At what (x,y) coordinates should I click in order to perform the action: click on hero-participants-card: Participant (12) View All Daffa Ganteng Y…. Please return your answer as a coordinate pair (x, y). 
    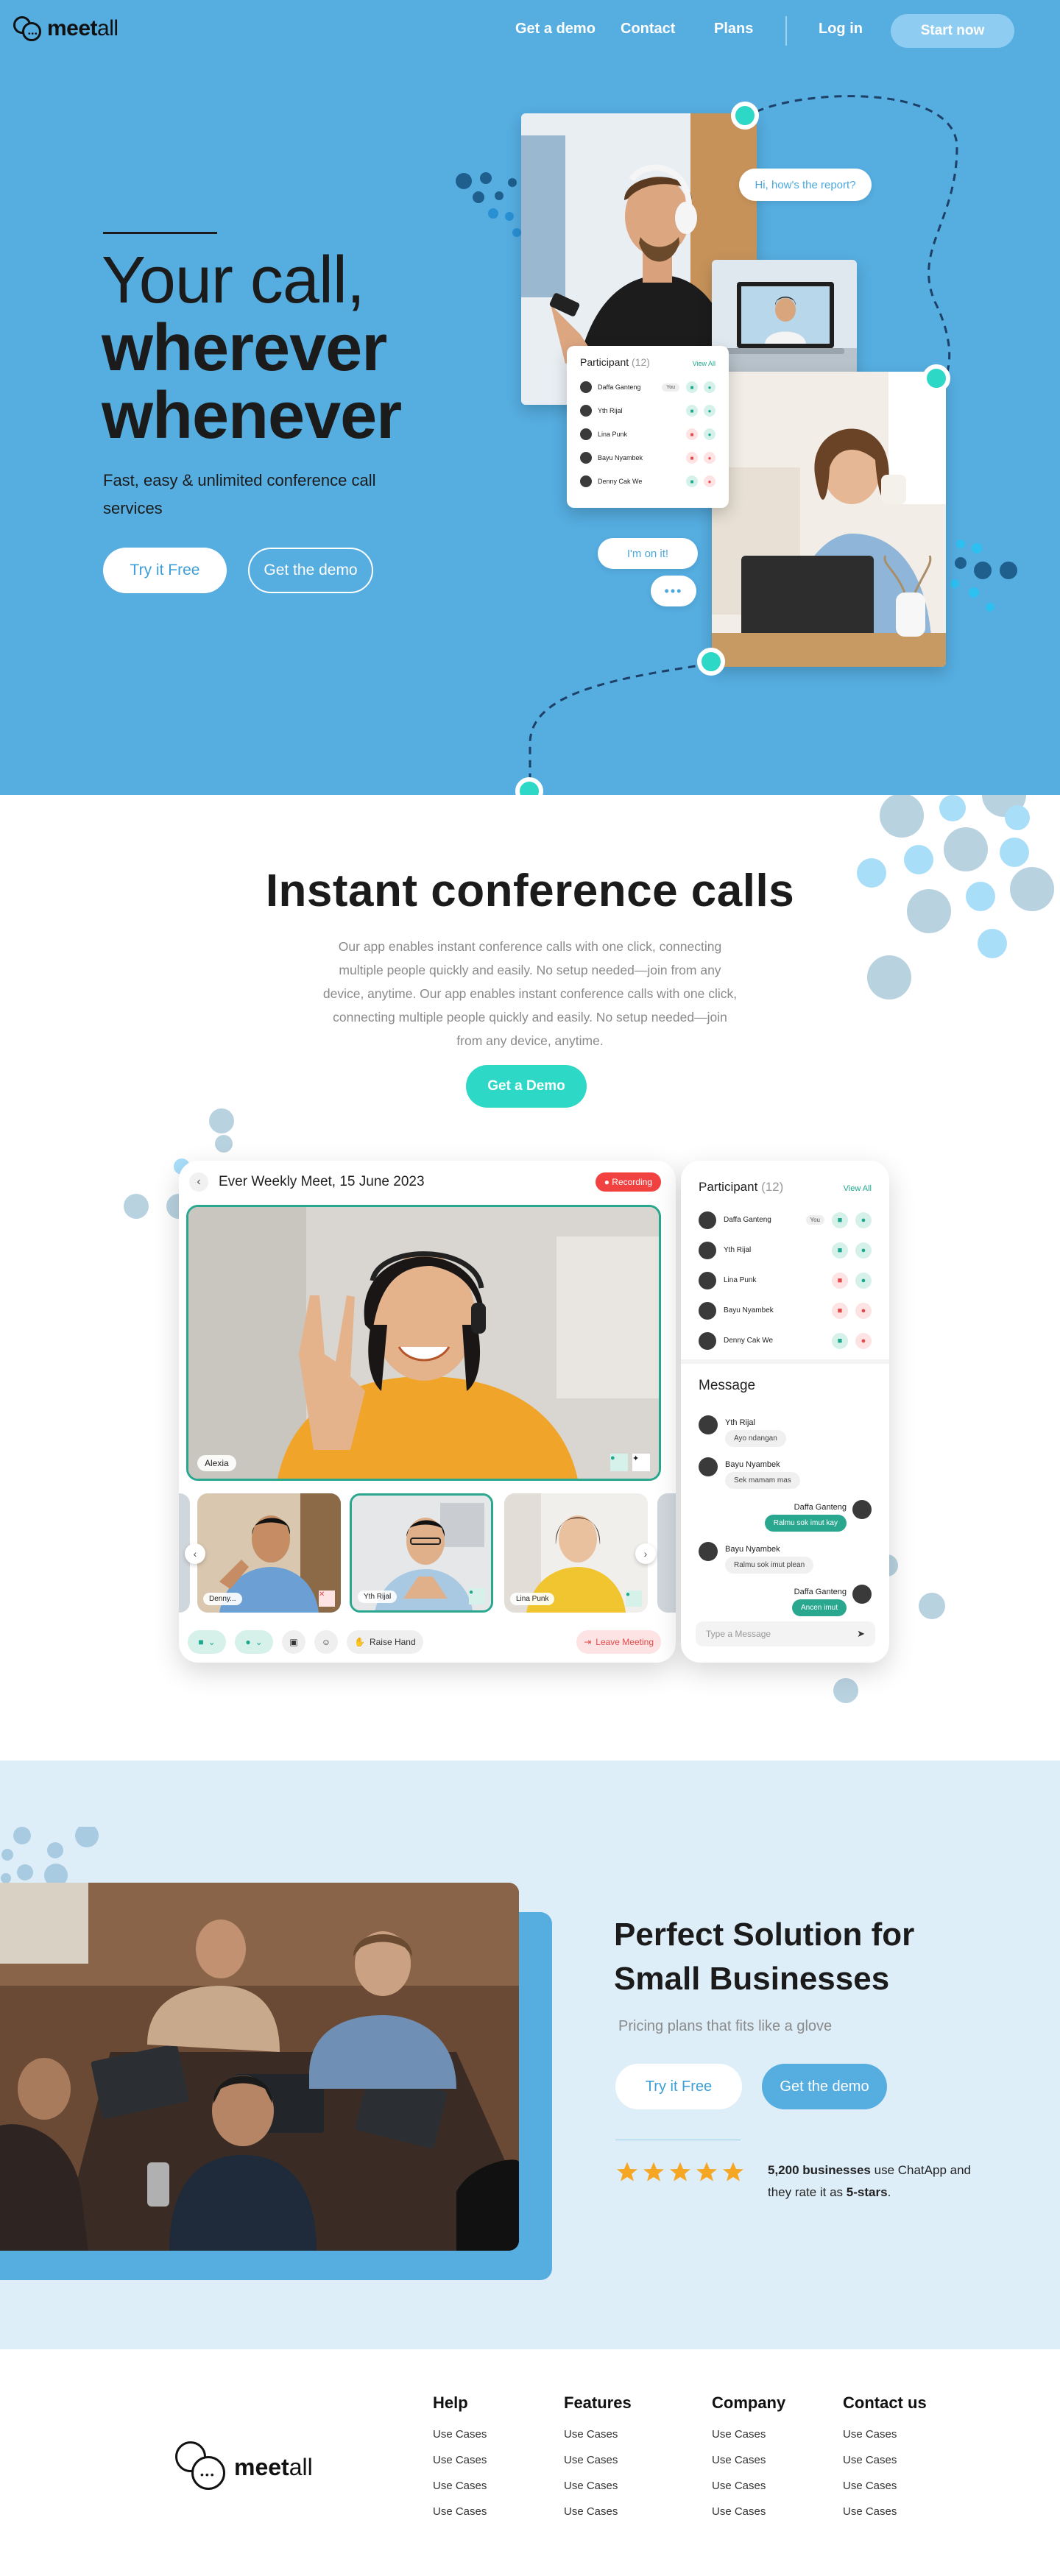
    Looking at the image, I should click on (648, 427).